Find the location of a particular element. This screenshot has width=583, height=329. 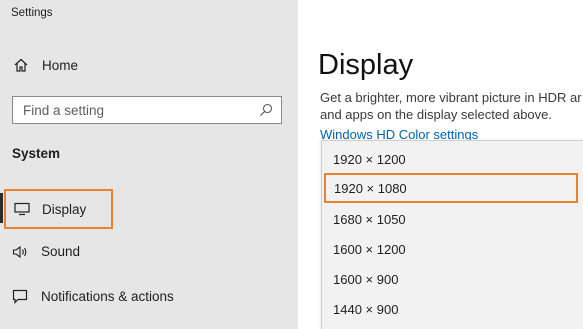

search-icon is located at coordinates (266, 110).